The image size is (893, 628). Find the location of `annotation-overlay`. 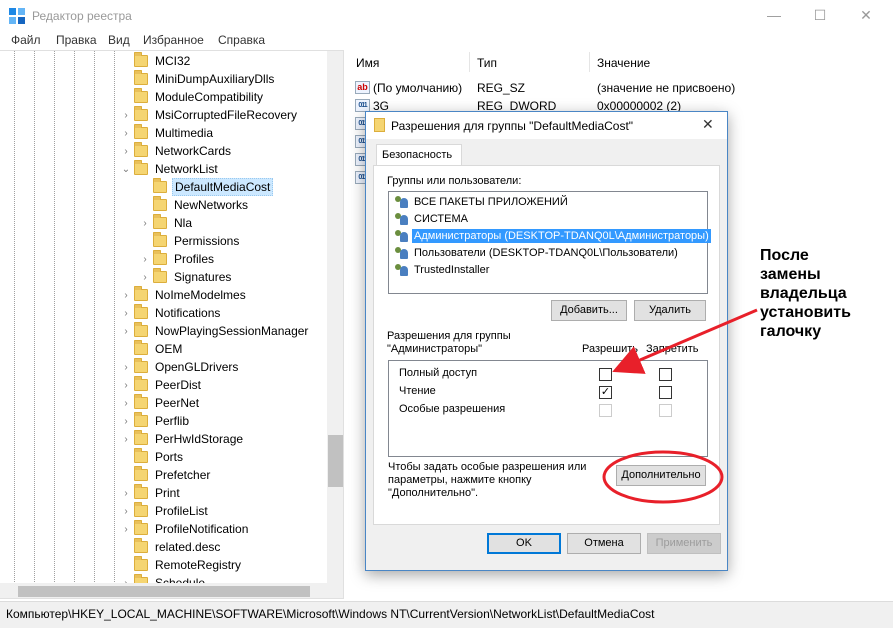

annotation-overlay is located at coordinates (680, 406).